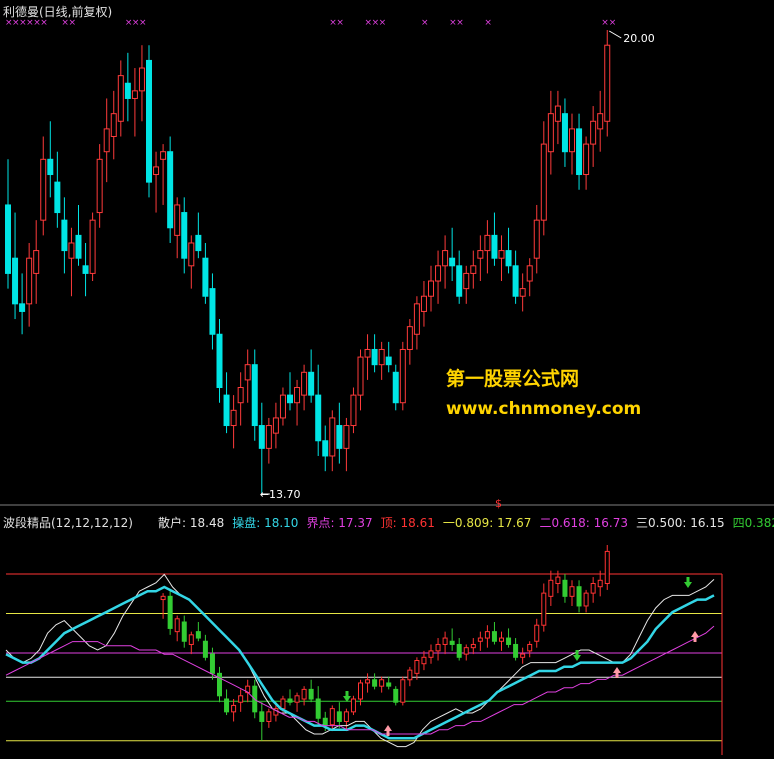 The width and height of the screenshot is (774, 759). What do you see at coordinates (498, 503) in the screenshot?
I see `dollar-mark: $` at bounding box center [498, 503].